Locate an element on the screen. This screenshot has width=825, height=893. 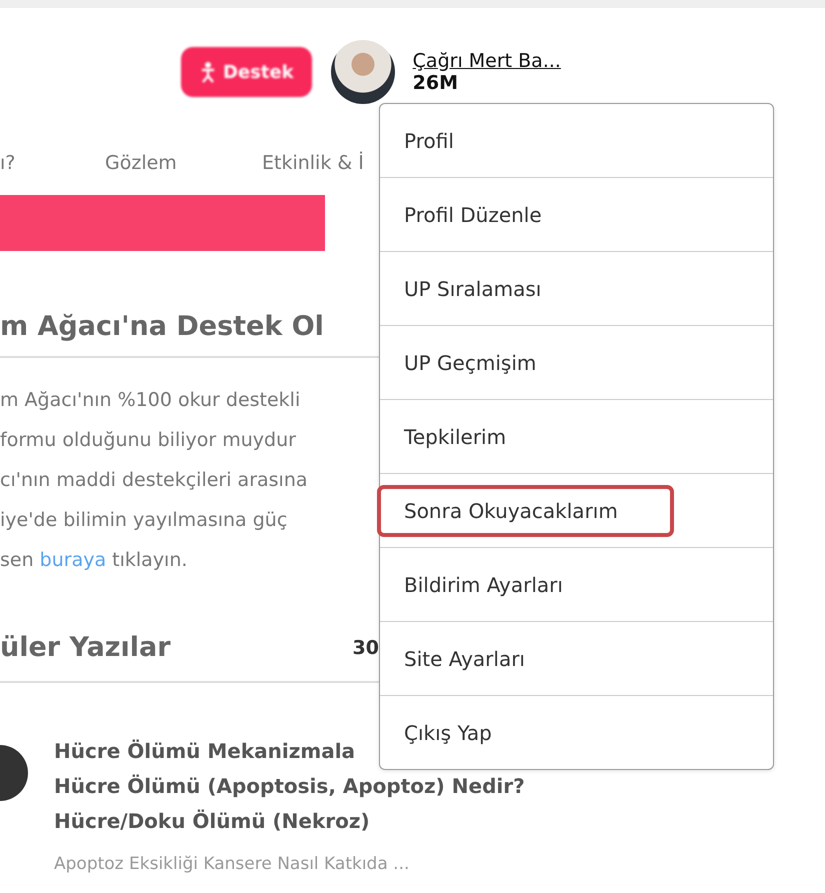
article-title: Hücre Ölümü (Apoptosis, Apoptoz) Nedir? is located at coordinates (289, 786).